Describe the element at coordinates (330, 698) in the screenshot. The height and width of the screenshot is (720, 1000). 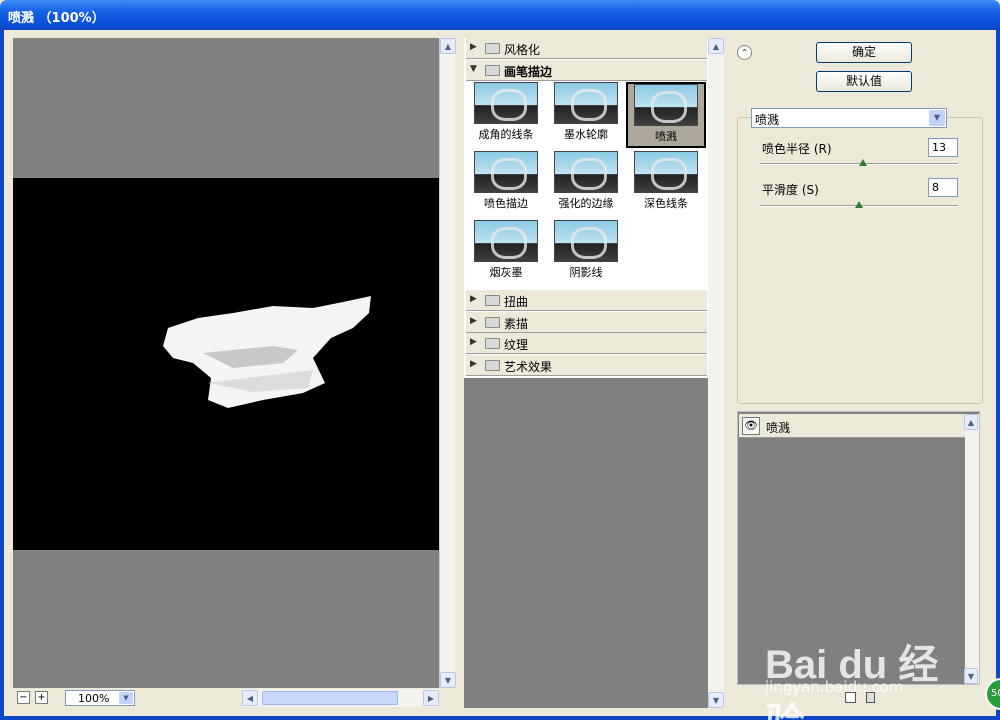
I see `scroll-thumb` at that location.